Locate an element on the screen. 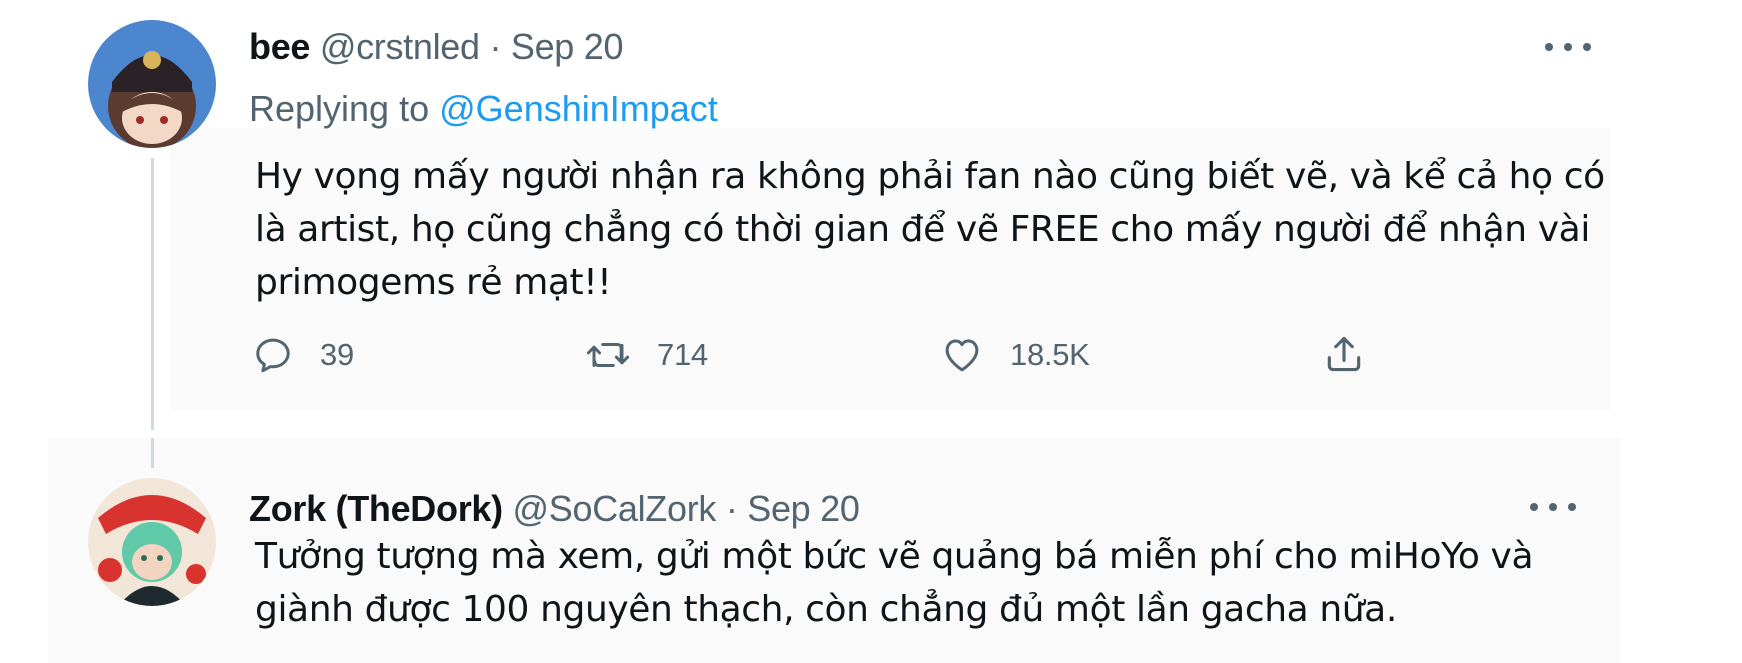 The height and width of the screenshot is (663, 1742). more-options-button is located at coordinates (1568, 47).